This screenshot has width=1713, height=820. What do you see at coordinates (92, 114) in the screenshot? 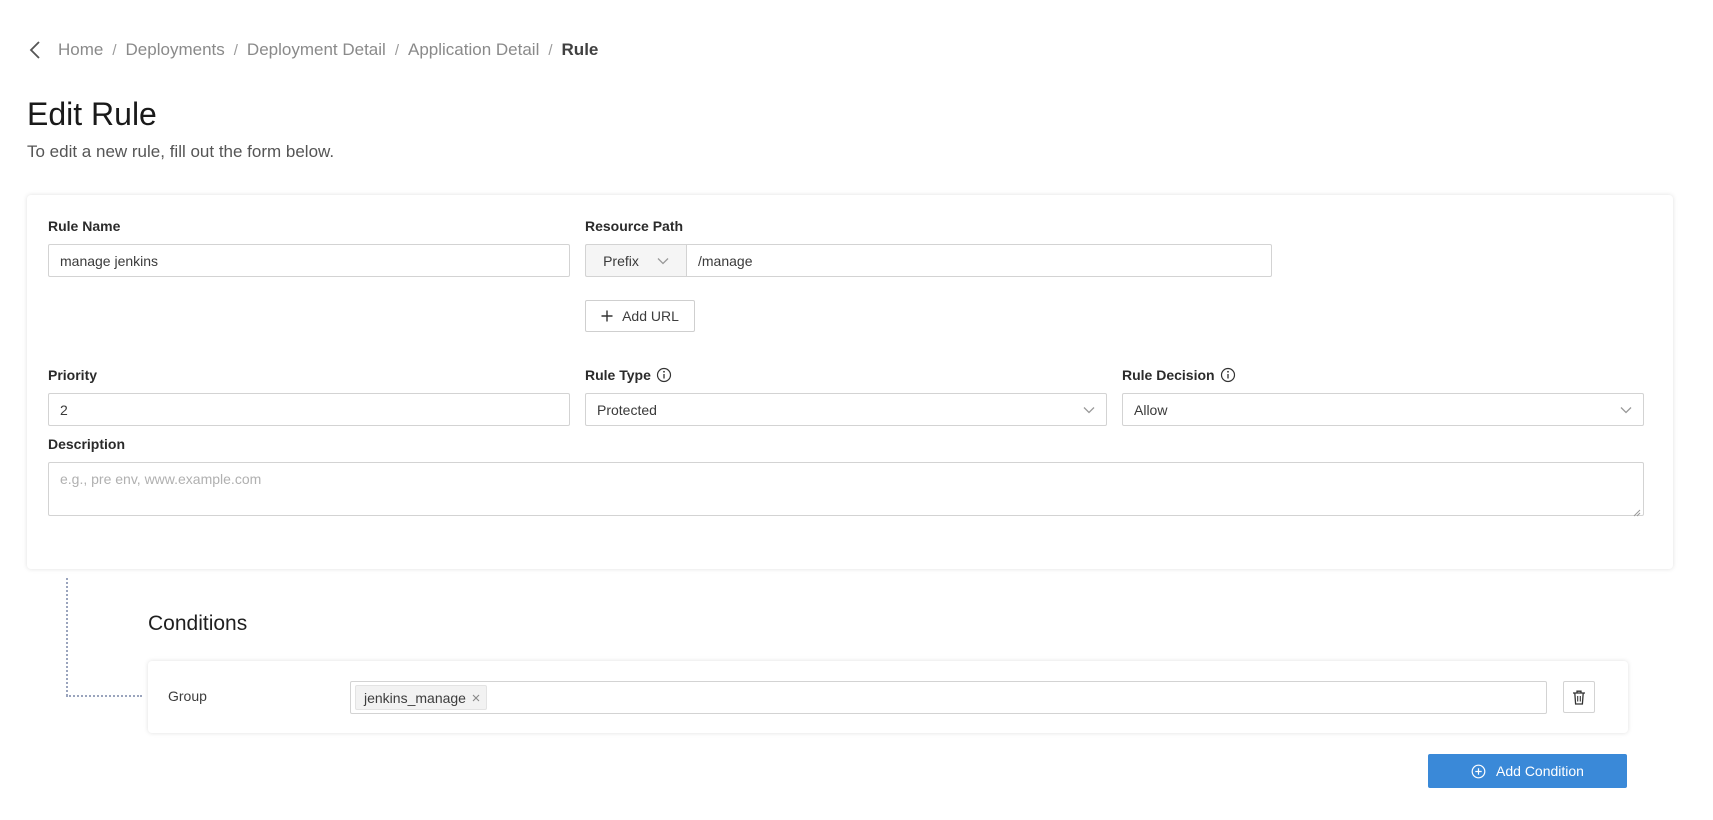
I see `page-title: Edit Rule` at bounding box center [92, 114].